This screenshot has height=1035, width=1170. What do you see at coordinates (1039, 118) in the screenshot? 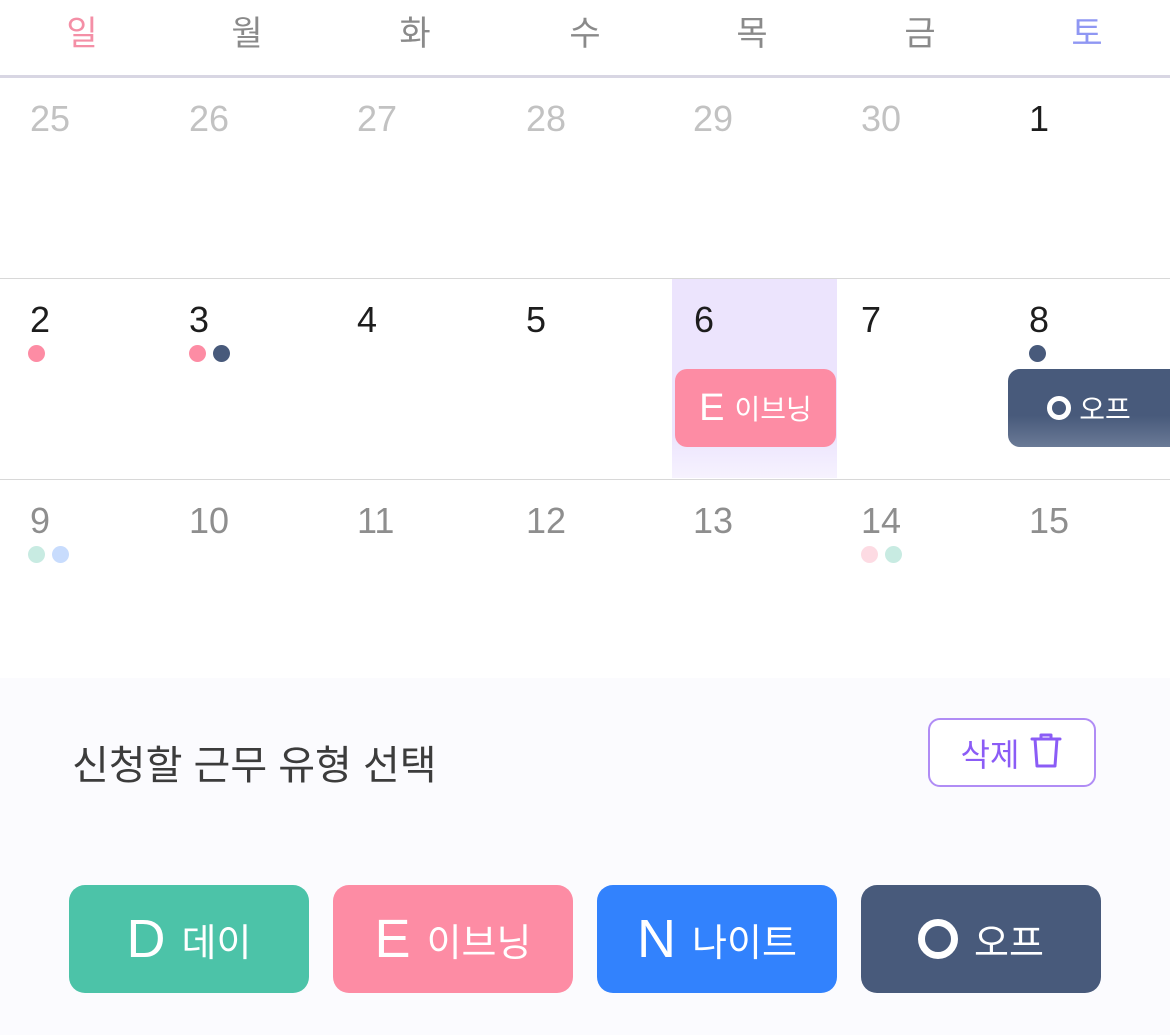
I see `day-number: 1` at bounding box center [1039, 118].